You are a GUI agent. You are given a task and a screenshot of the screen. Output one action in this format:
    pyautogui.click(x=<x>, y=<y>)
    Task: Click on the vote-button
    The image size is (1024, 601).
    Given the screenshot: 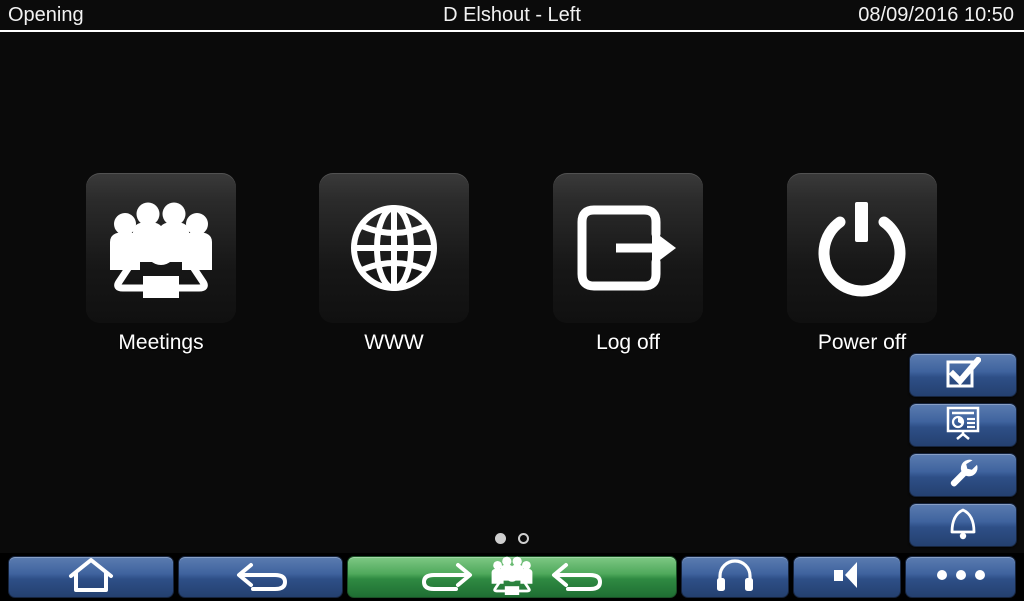 What is the action you would take?
    pyautogui.click(x=963, y=375)
    